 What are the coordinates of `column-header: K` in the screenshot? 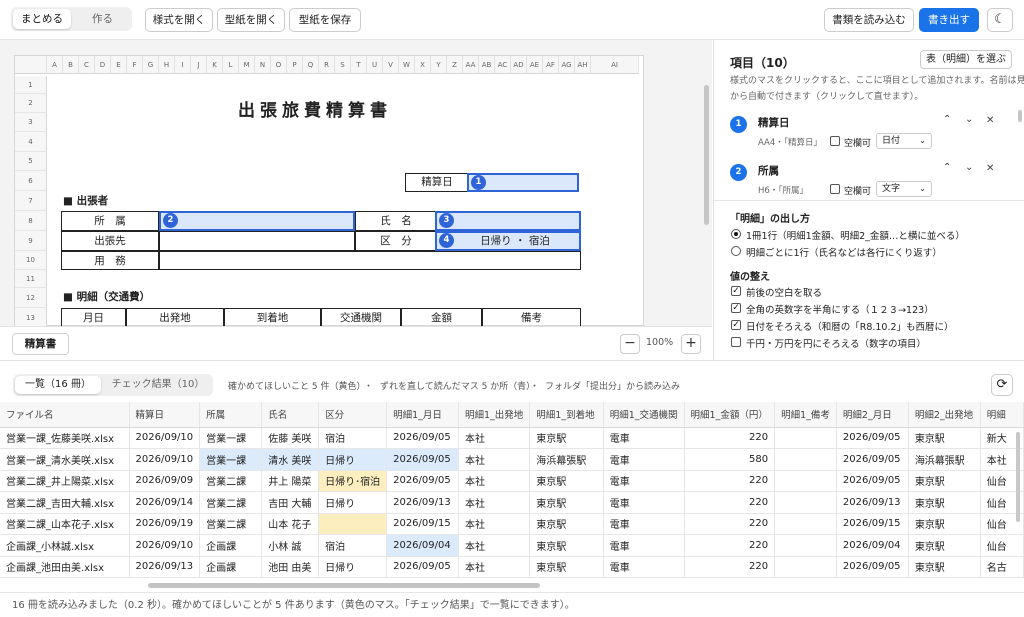 It's located at (215, 65).